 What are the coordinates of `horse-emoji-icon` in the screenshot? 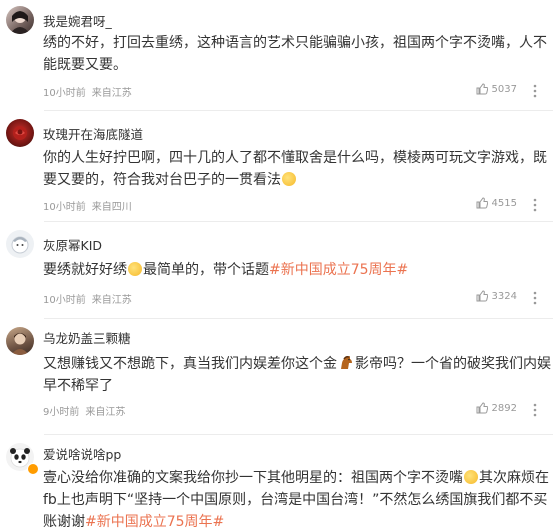 It's located at (346, 362).